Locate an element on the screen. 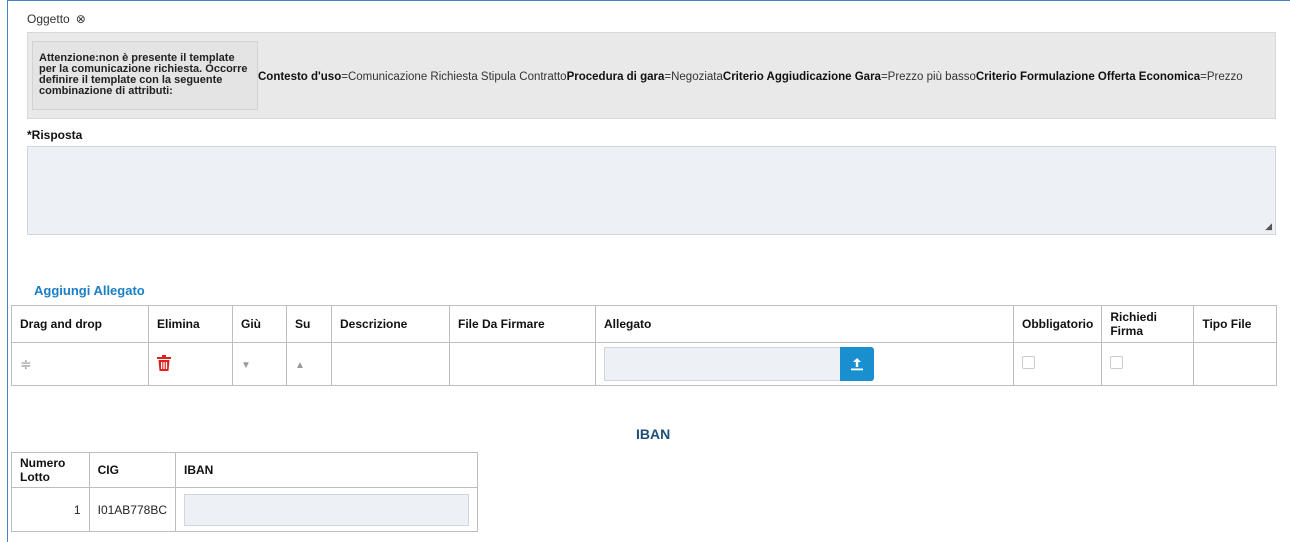 The image size is (1290, 542). lotto-cell: 1 is located at coordinates (50, 509).